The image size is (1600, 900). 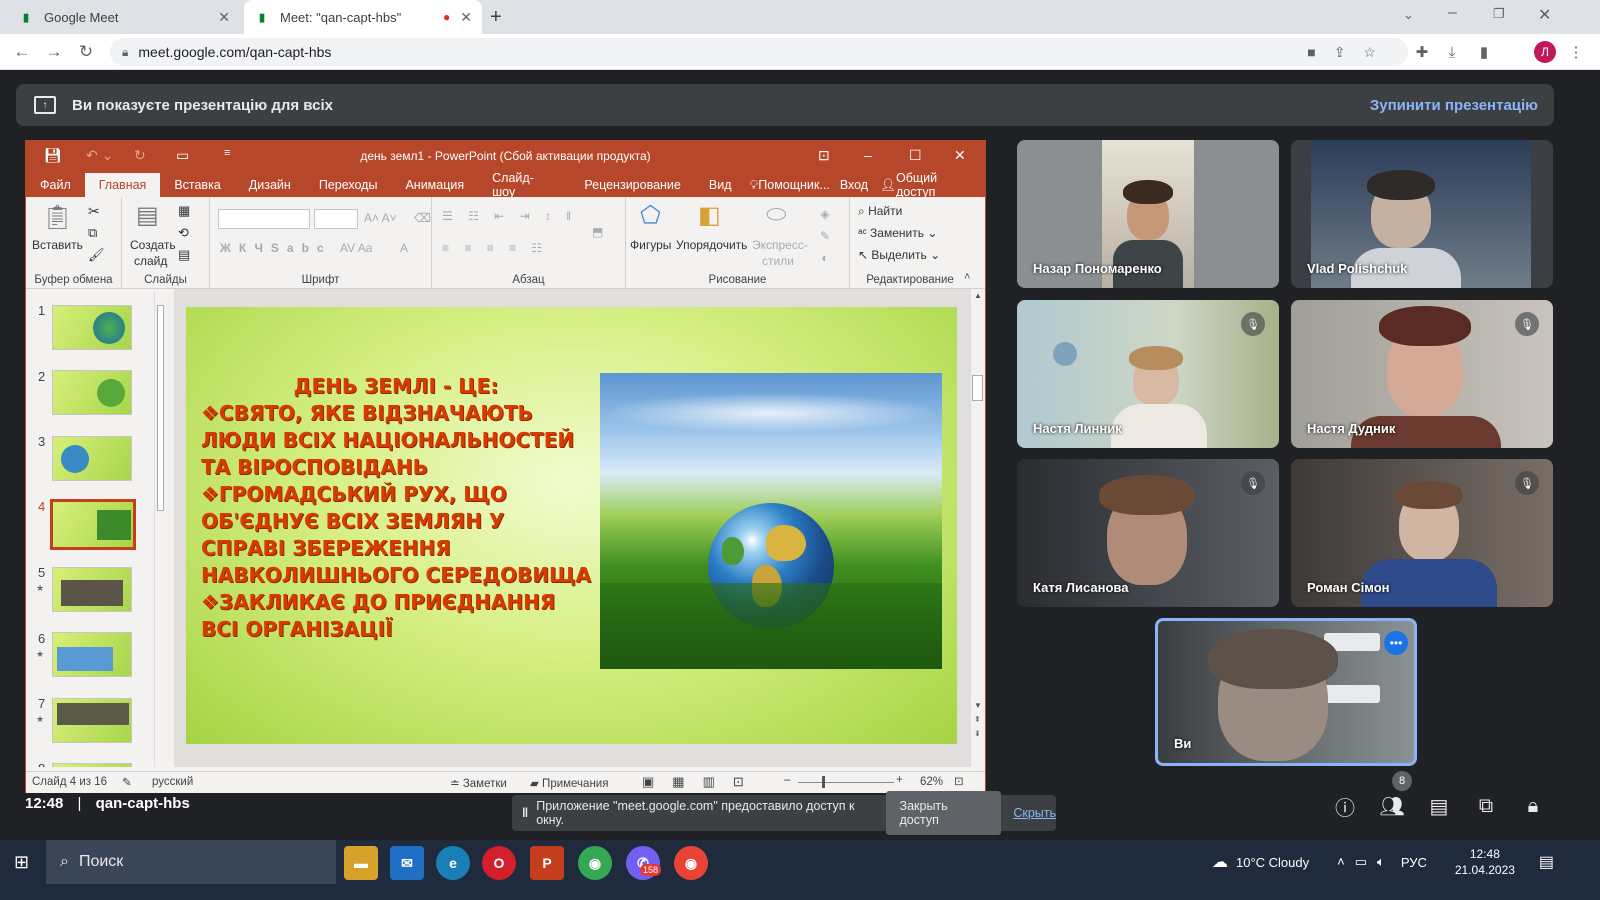 I want to click on ribbon-options-icon: ⊡, so click(x=824, y=155).